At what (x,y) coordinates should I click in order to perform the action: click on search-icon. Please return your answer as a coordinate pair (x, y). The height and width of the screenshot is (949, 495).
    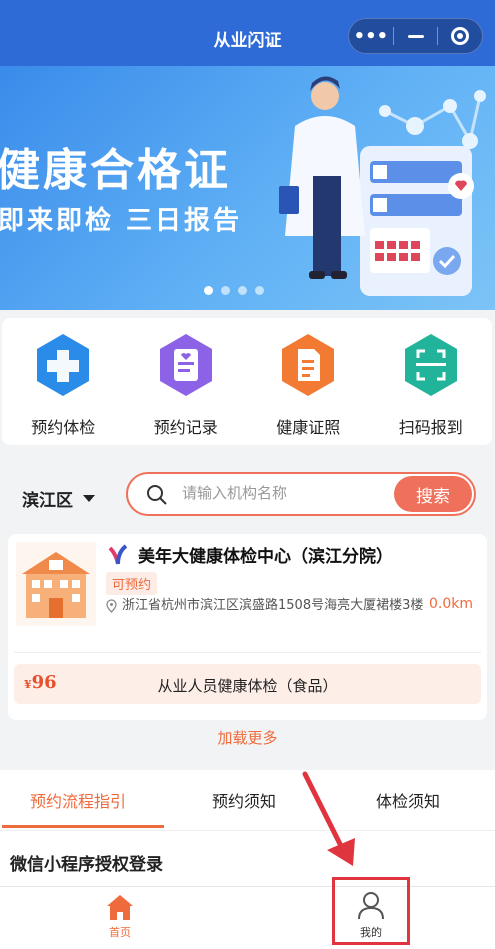
    Looking at the image, I should click on (157, 495).